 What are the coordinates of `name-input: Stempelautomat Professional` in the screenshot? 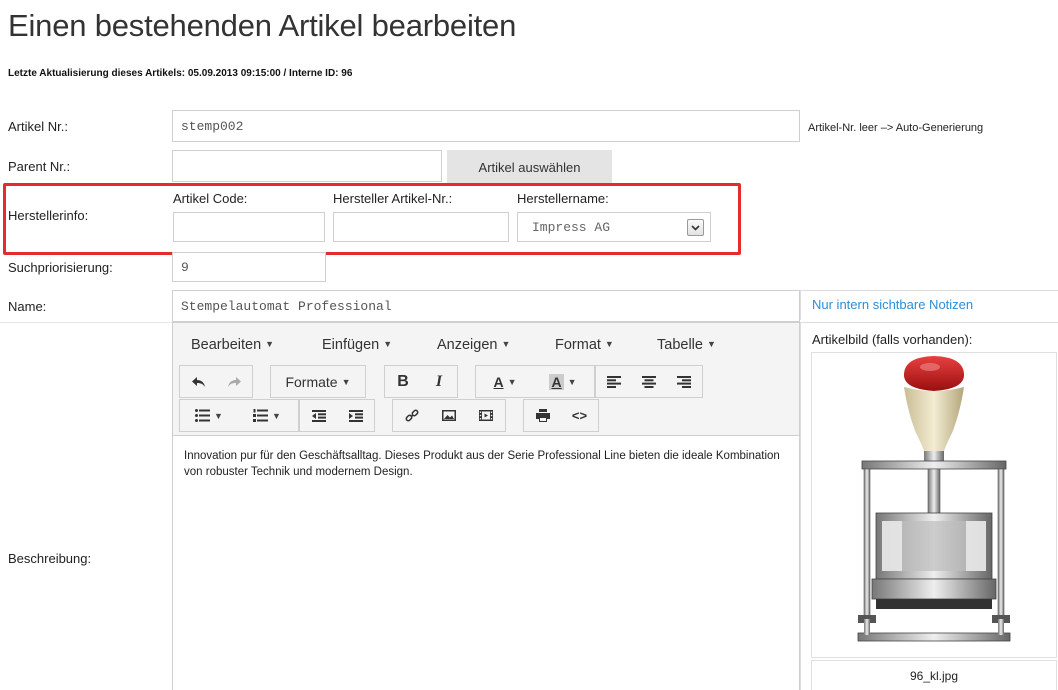 It's located at (486, 306).